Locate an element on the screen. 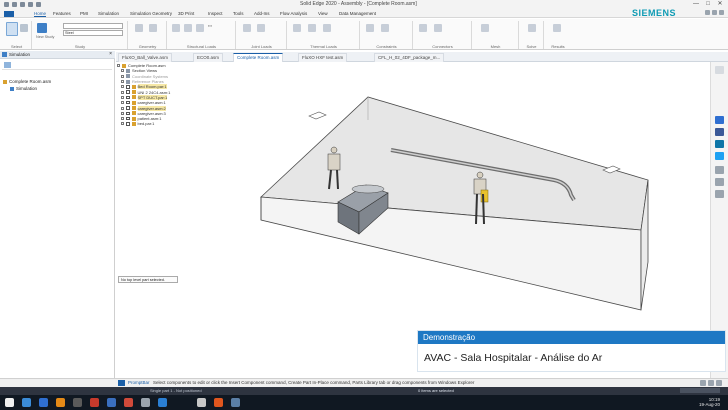 Image resolution: width=728 pixels, height=410 pixels. results-icon is located at coordinates (557, 28).